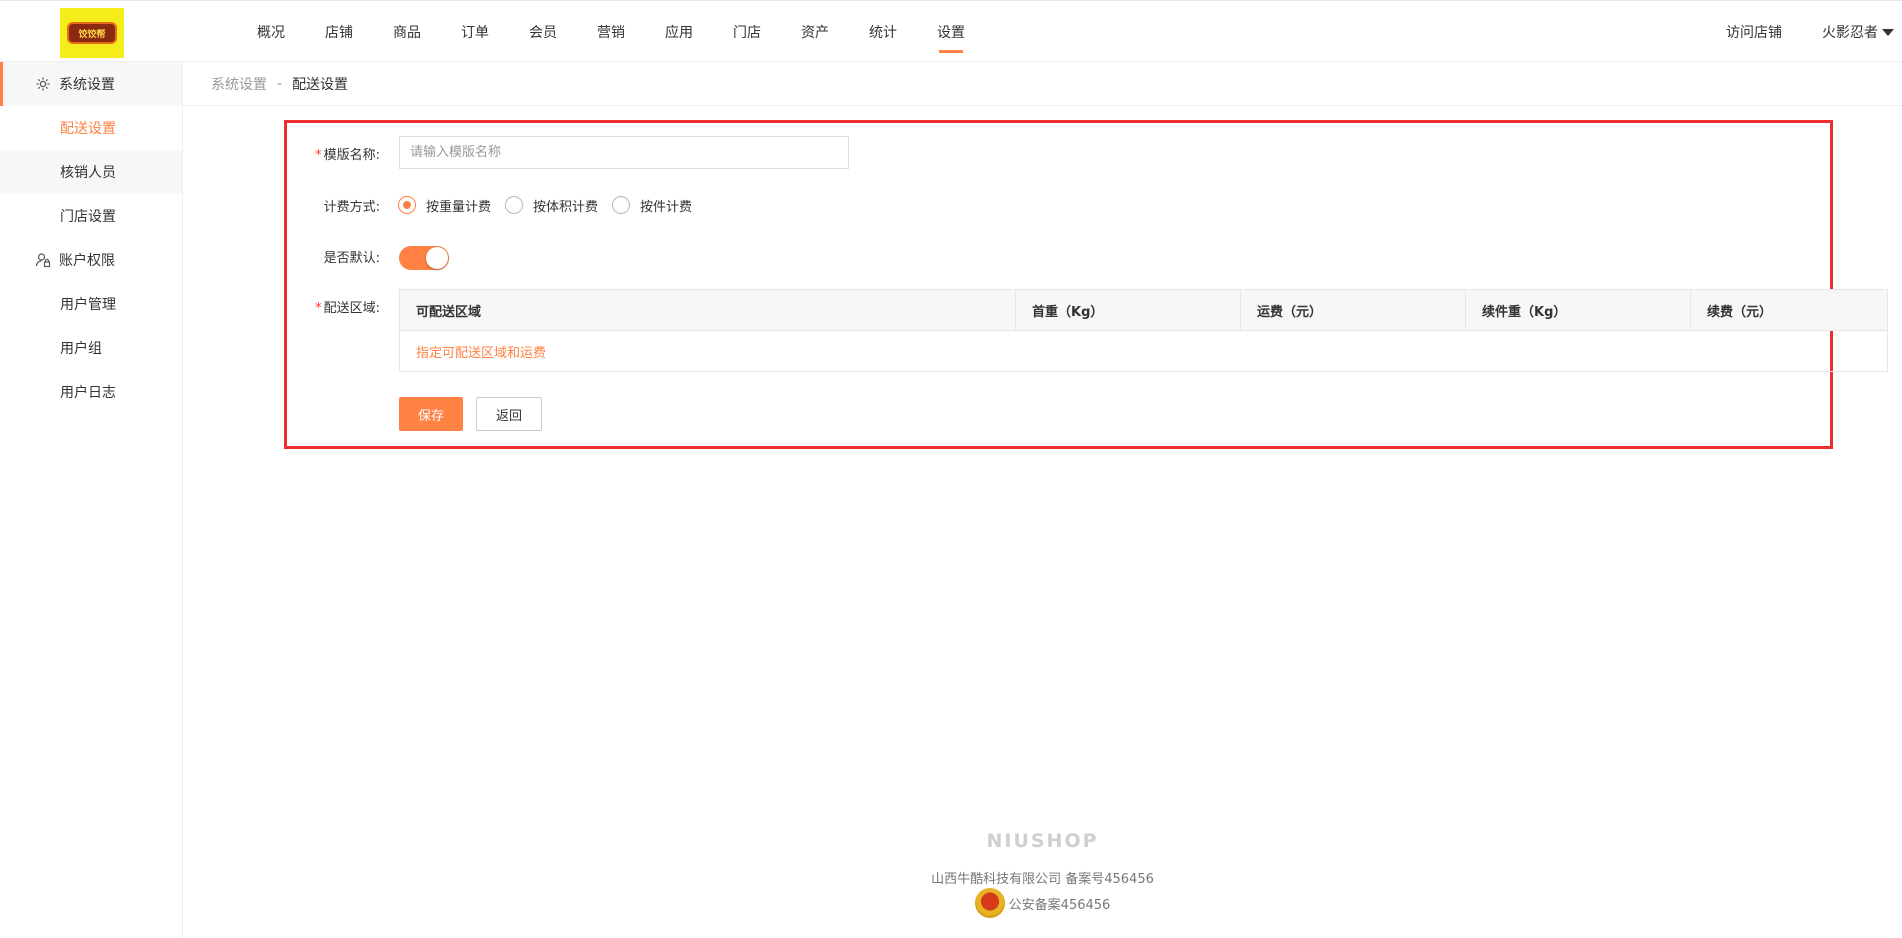 Image resolution: width=1902 pixels, height=938 pixels. Describe the element at coordinates (239, 84) in the screenshot. I see `breadcrumb-parent: 系统设置` at that location.